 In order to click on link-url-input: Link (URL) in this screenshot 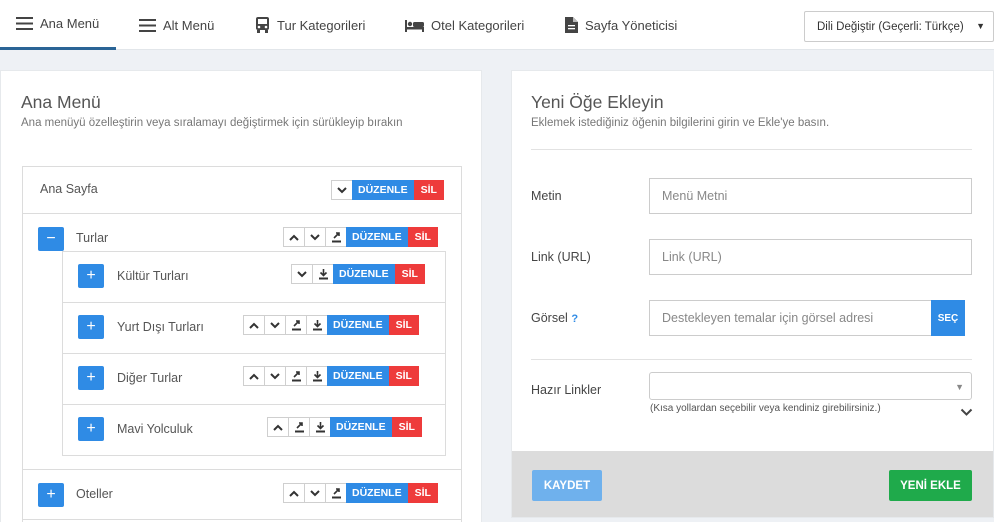, I will do `click(810, 257)`.